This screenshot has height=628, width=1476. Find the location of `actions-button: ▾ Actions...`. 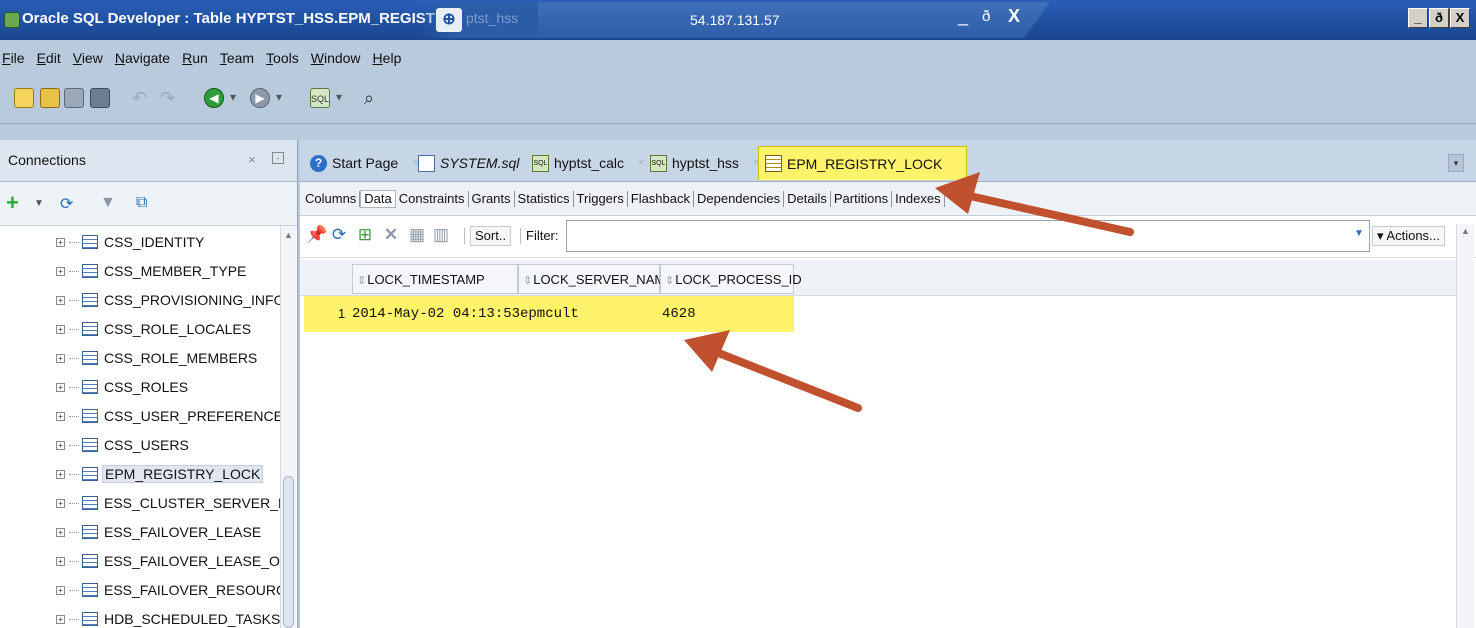

actions-button: ▾ Actions... is located at coordinates (1408, 236).